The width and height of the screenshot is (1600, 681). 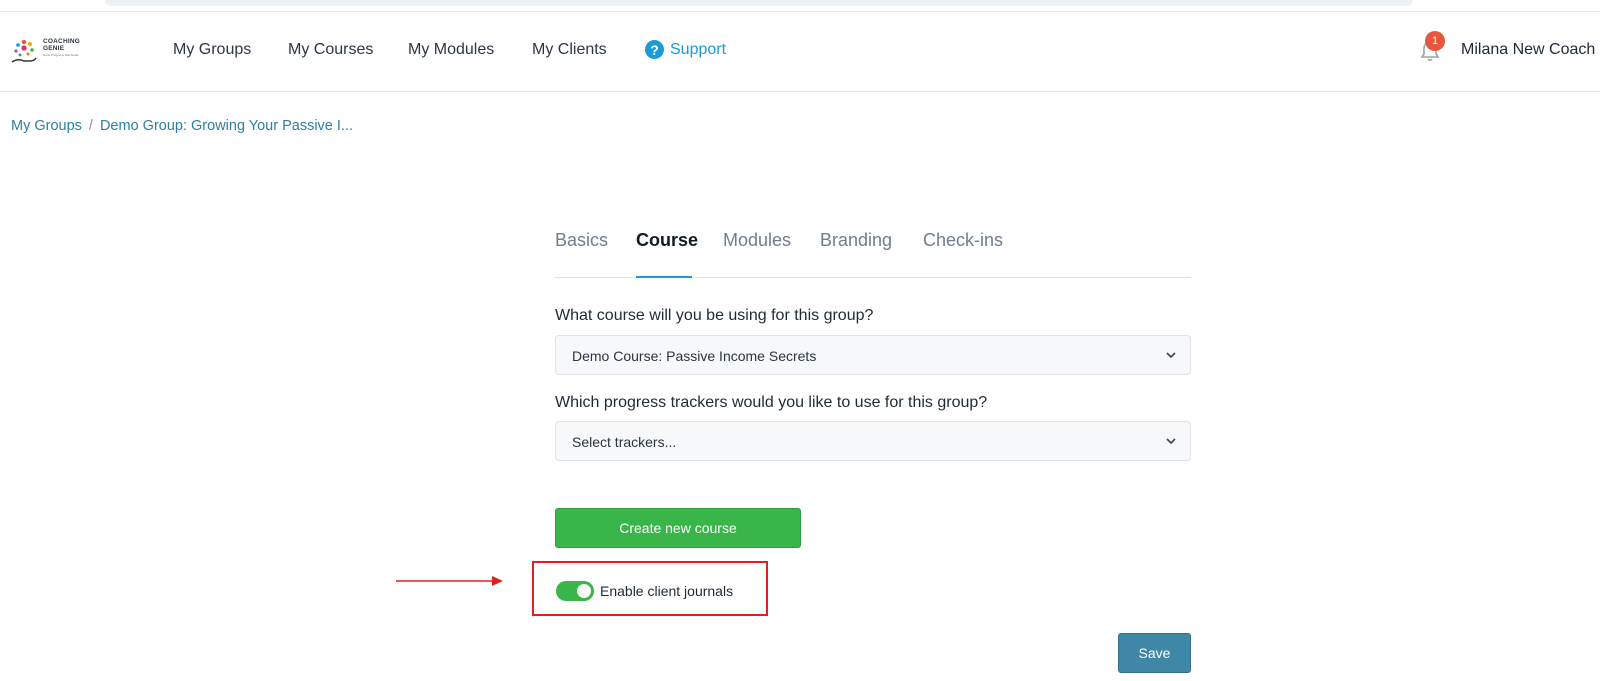 I want to click on coaching-genie-logo: COACHING GENIE Grow Programs that Scale, so click(x=50, y=52).